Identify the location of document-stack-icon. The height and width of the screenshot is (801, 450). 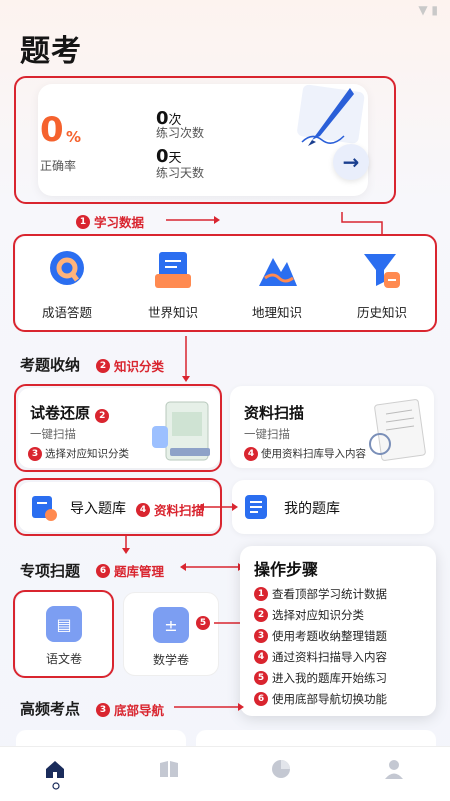
(173, 270).